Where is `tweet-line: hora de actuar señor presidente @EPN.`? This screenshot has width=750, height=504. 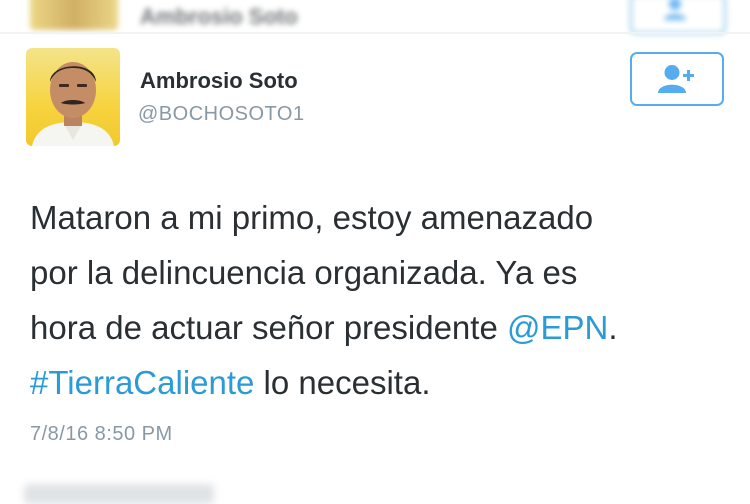
tweet-line: hora de actuar señor presidente @EPN. is located at coordinates (380, 327).